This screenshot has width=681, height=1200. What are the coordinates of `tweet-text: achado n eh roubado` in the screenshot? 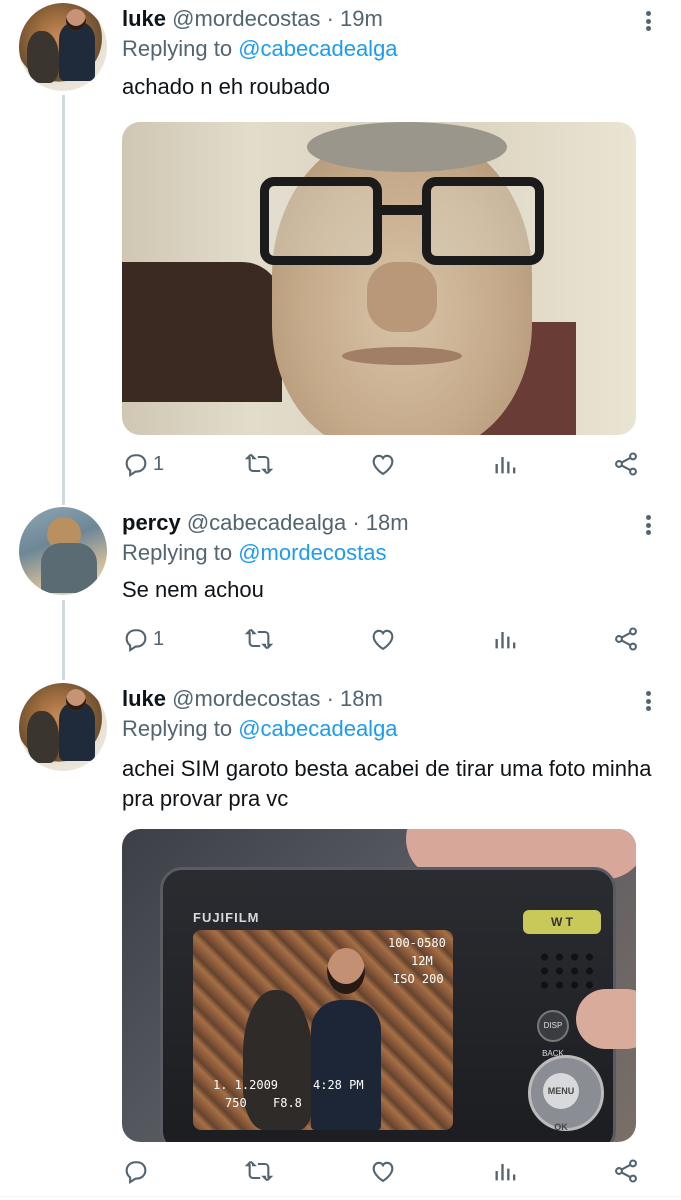 It's located at (226, 86).